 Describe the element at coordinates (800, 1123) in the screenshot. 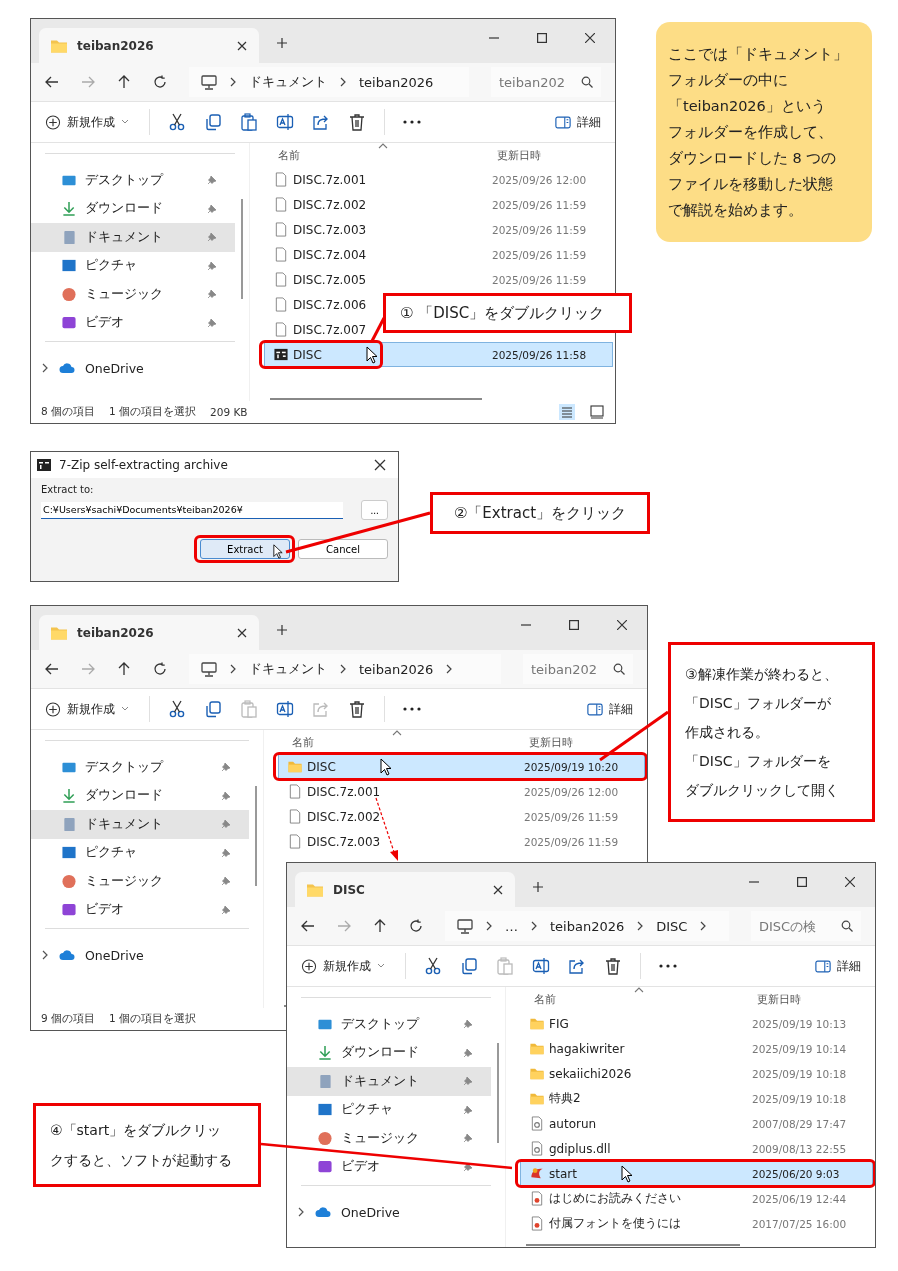

I see `modified-date: 2007/08/29 17:47` at that location.